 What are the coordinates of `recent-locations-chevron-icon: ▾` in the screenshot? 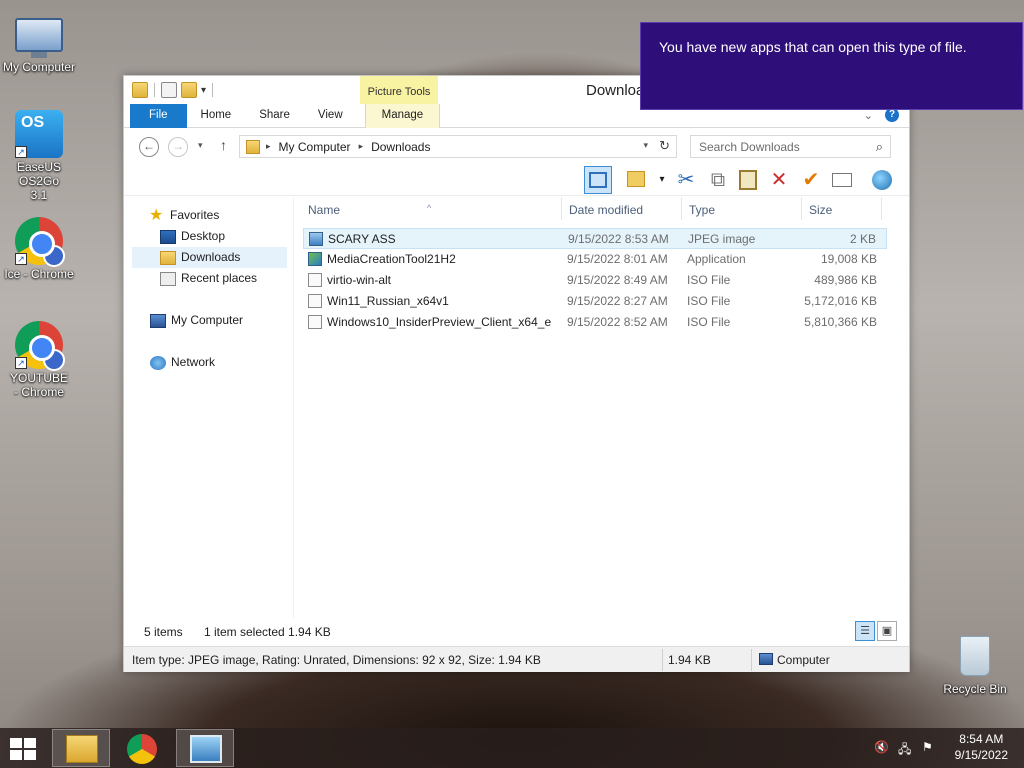 It's located at (200, 145).